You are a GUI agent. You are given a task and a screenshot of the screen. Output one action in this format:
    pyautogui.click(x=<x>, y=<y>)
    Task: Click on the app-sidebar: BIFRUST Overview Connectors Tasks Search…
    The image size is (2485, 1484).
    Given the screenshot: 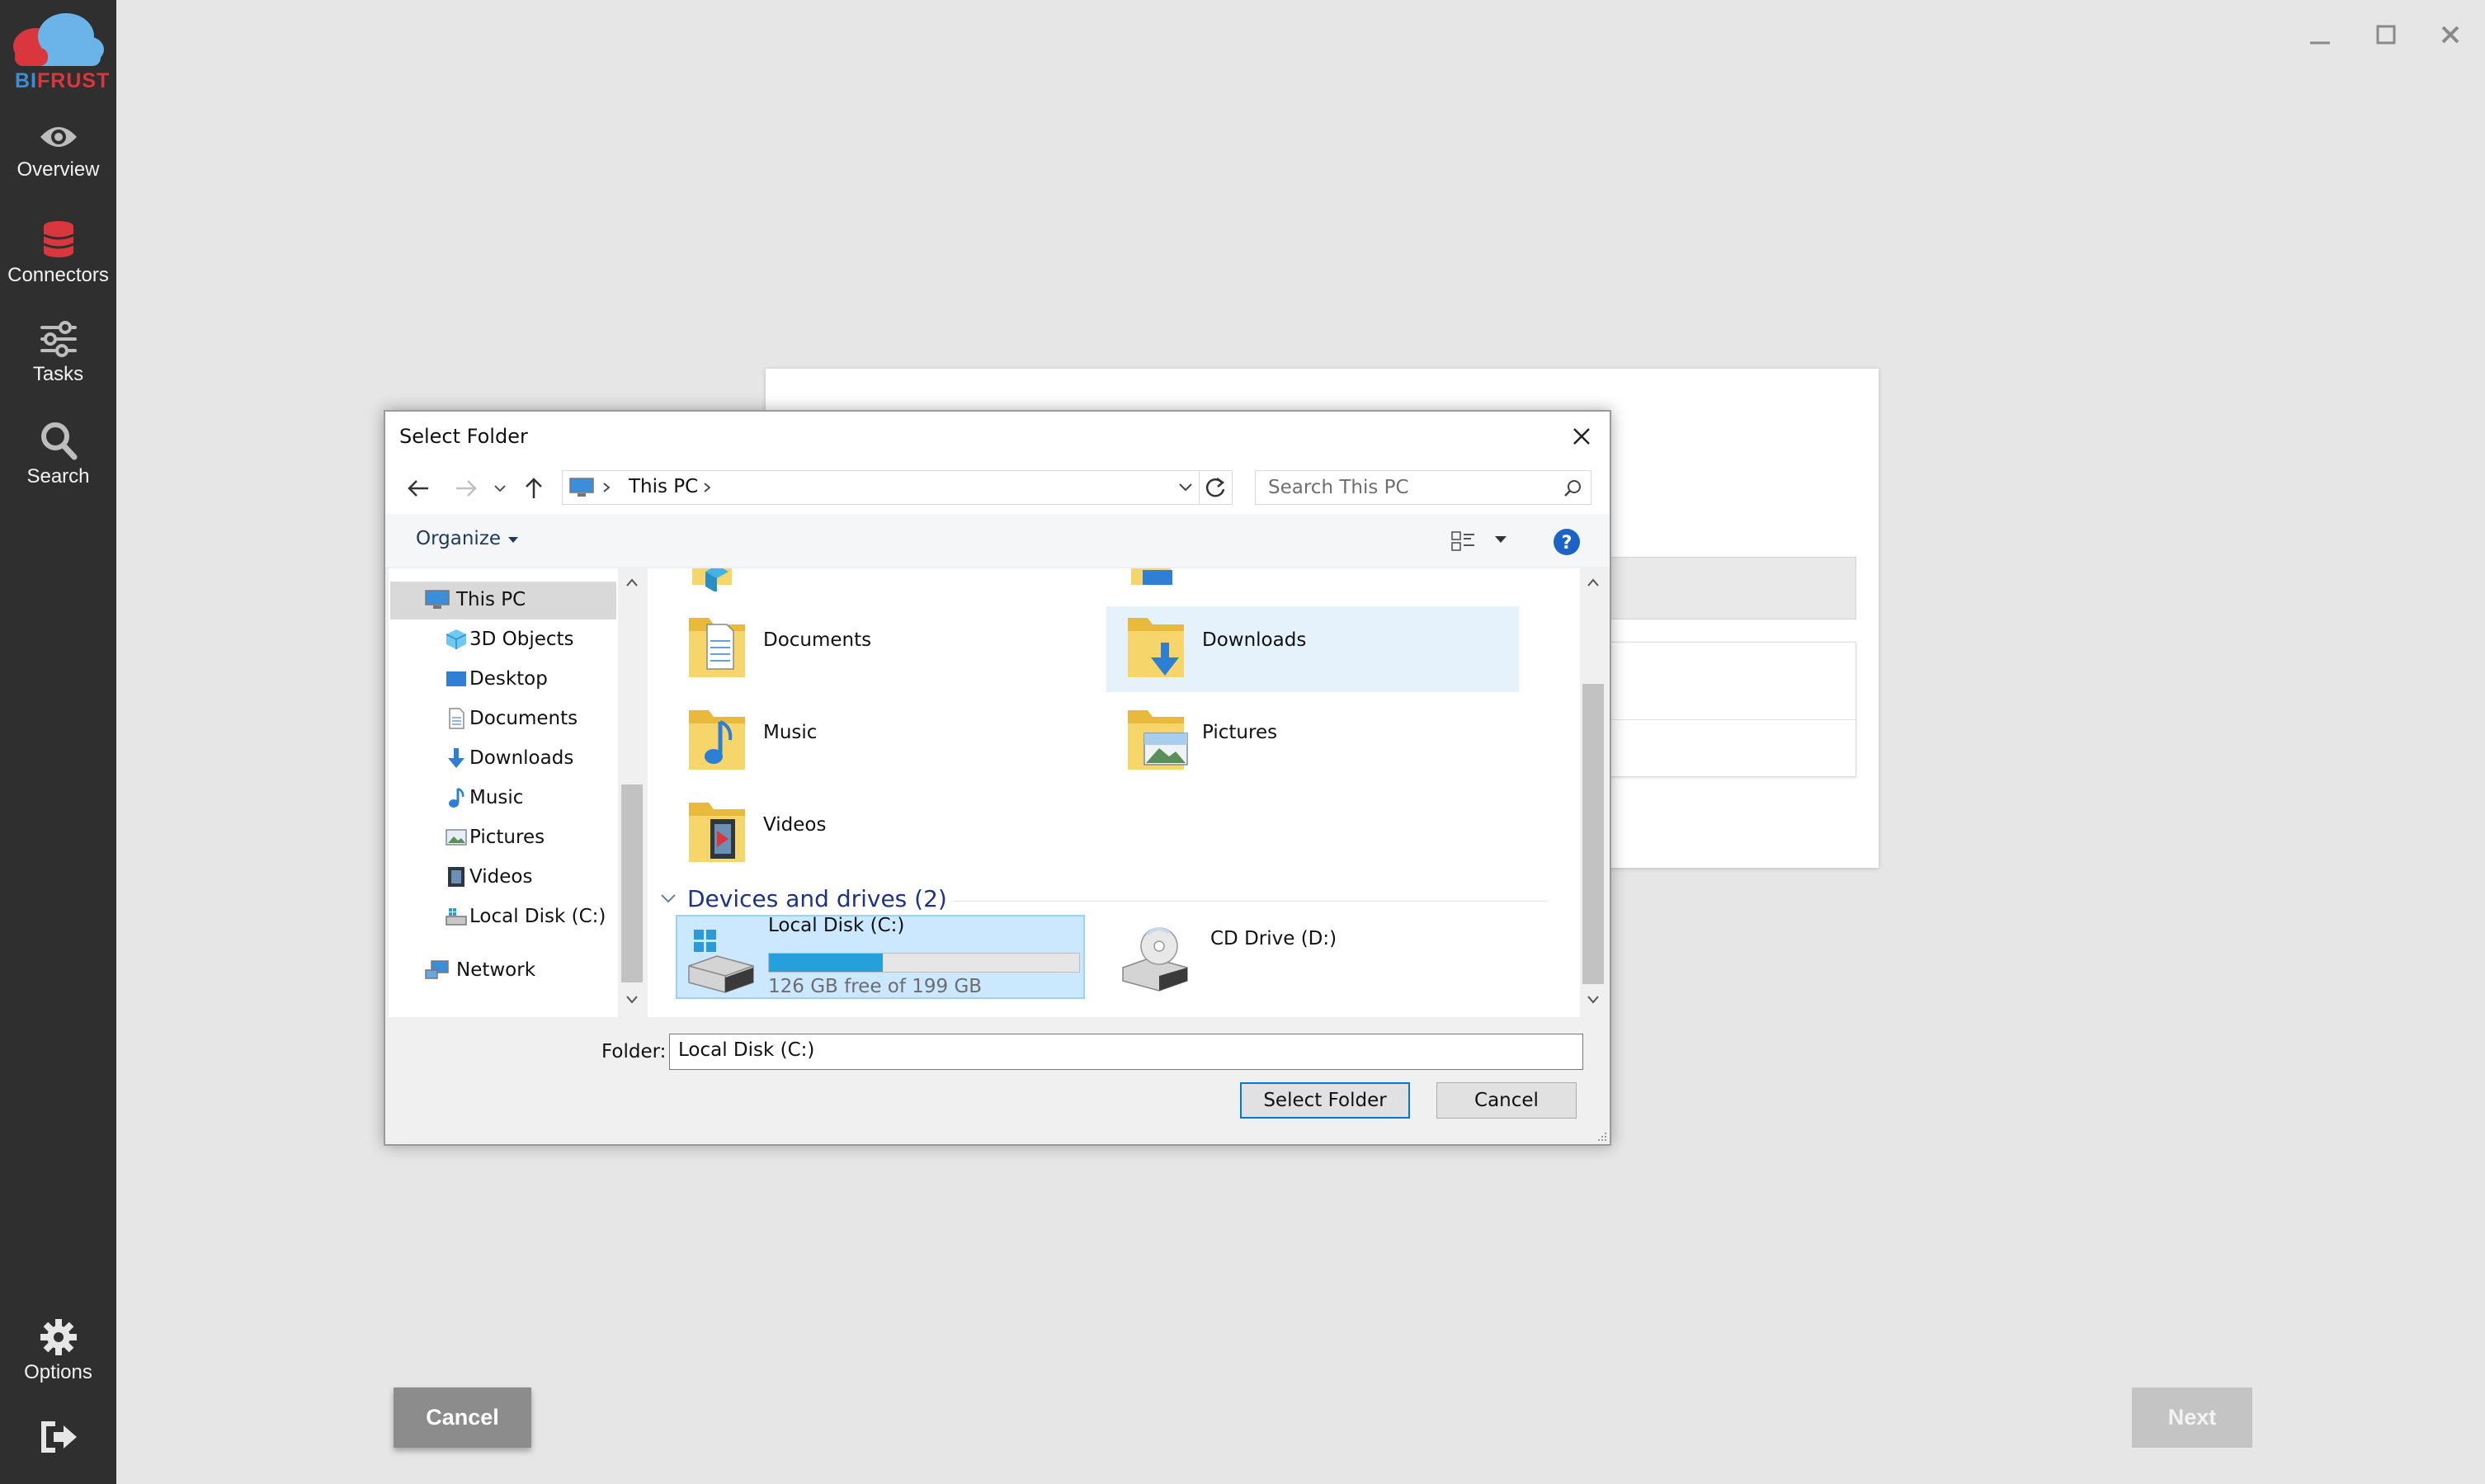 What is the action you would take?
    pyautogui.click(x=58, y=742)
    